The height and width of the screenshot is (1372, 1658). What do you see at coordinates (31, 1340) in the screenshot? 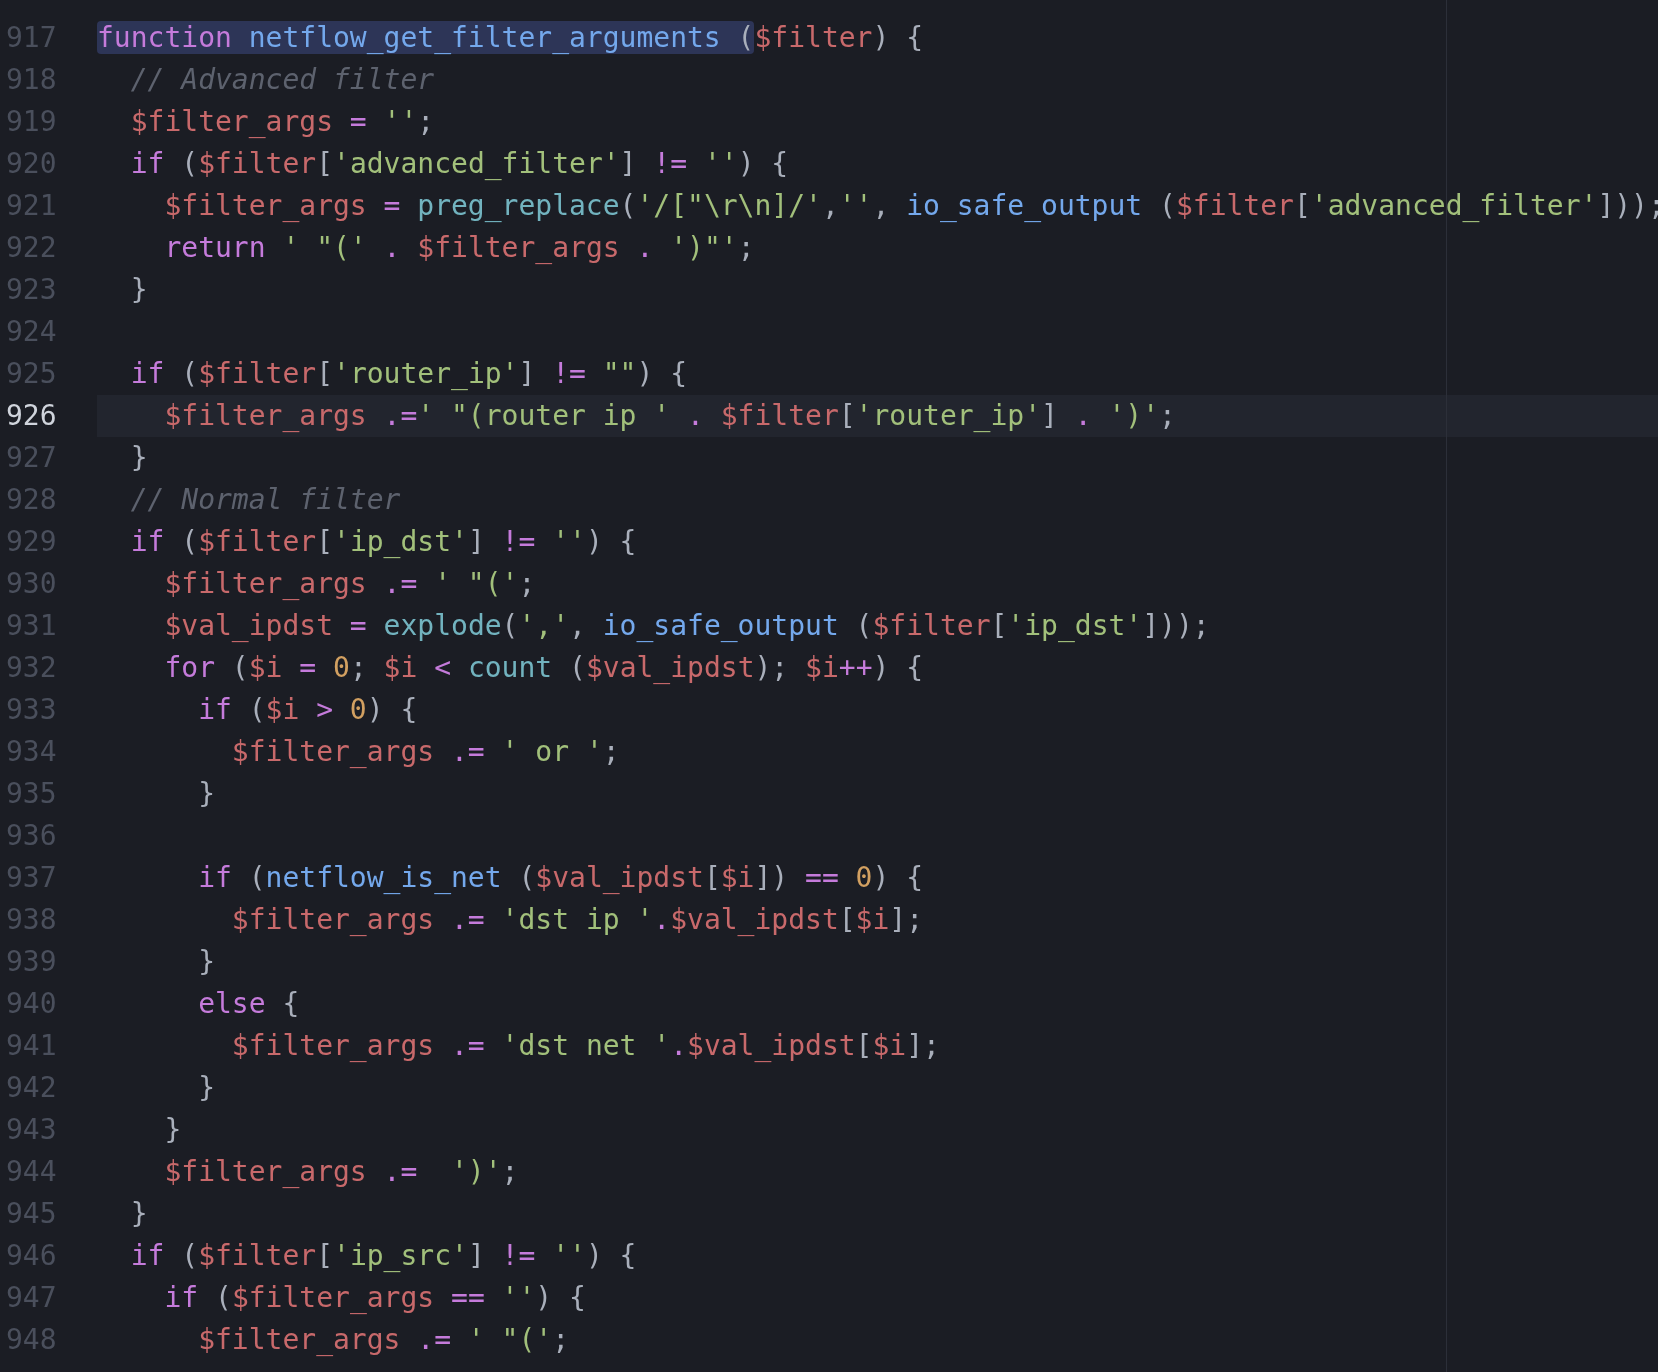
I see `line-number: 948` at bounding box center [31, 1340].